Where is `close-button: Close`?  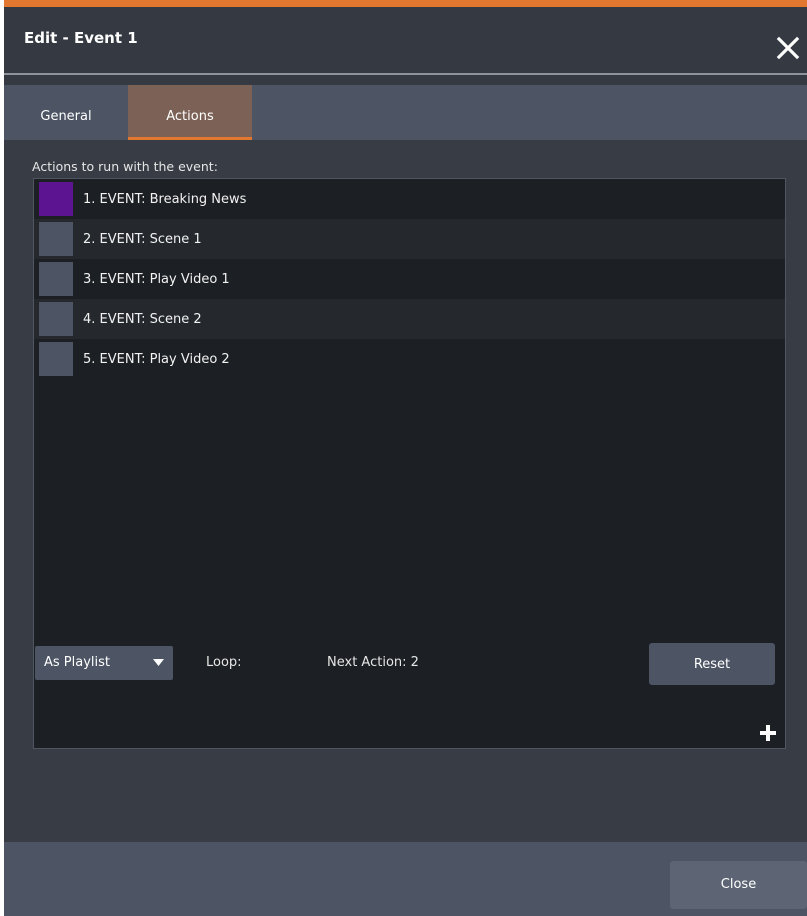
close-button: Close is located at coordinates (738, 885).